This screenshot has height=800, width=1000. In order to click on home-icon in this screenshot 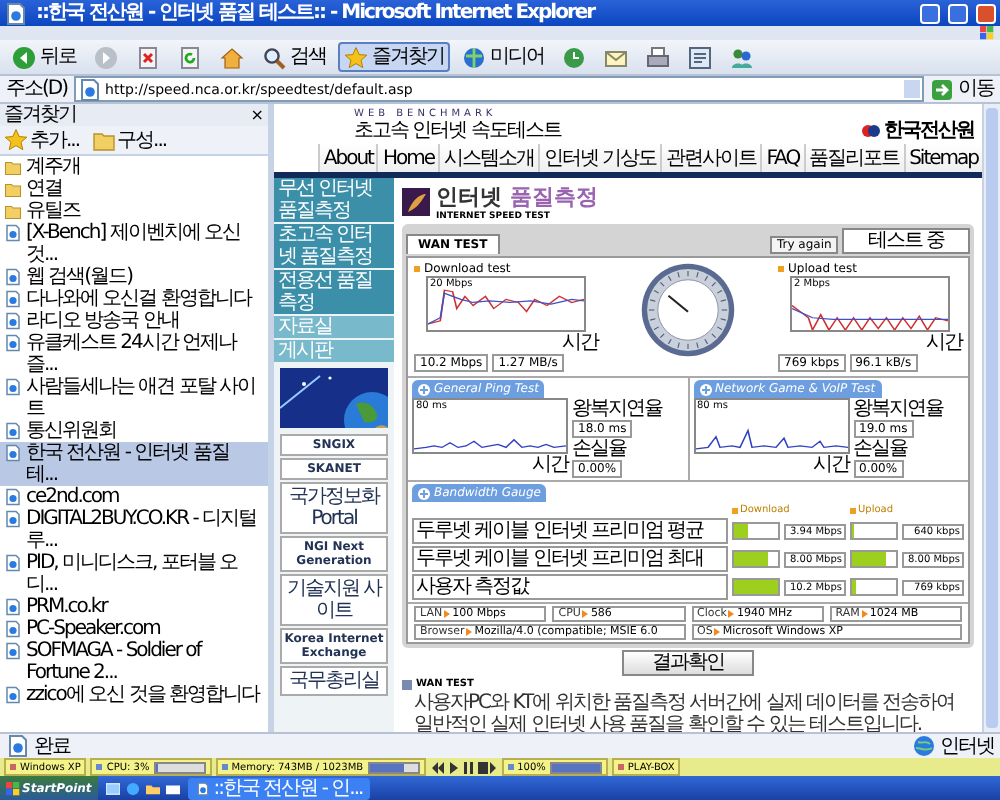, I will do `click(232, 57)`.